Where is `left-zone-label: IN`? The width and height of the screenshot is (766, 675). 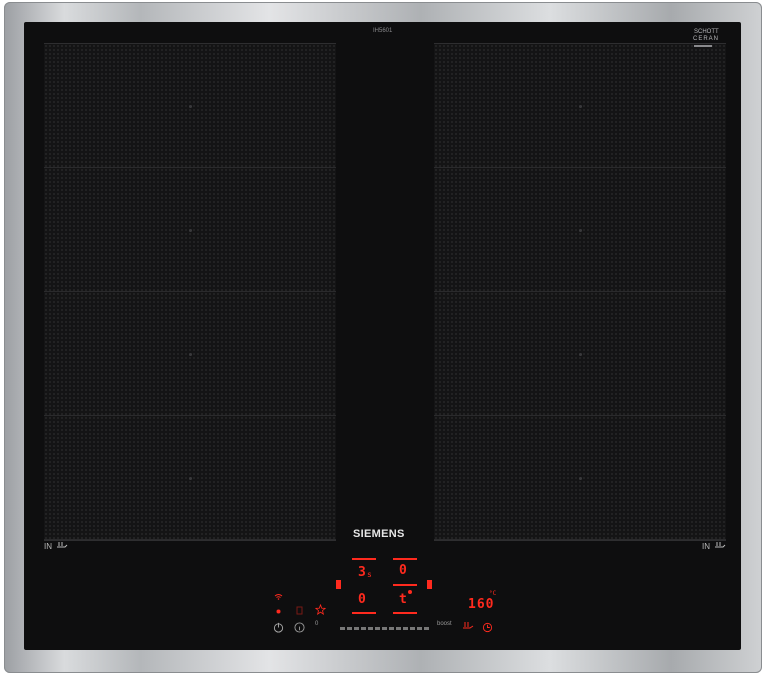
left-zone-label: IN is located at coordinates (48, 546).